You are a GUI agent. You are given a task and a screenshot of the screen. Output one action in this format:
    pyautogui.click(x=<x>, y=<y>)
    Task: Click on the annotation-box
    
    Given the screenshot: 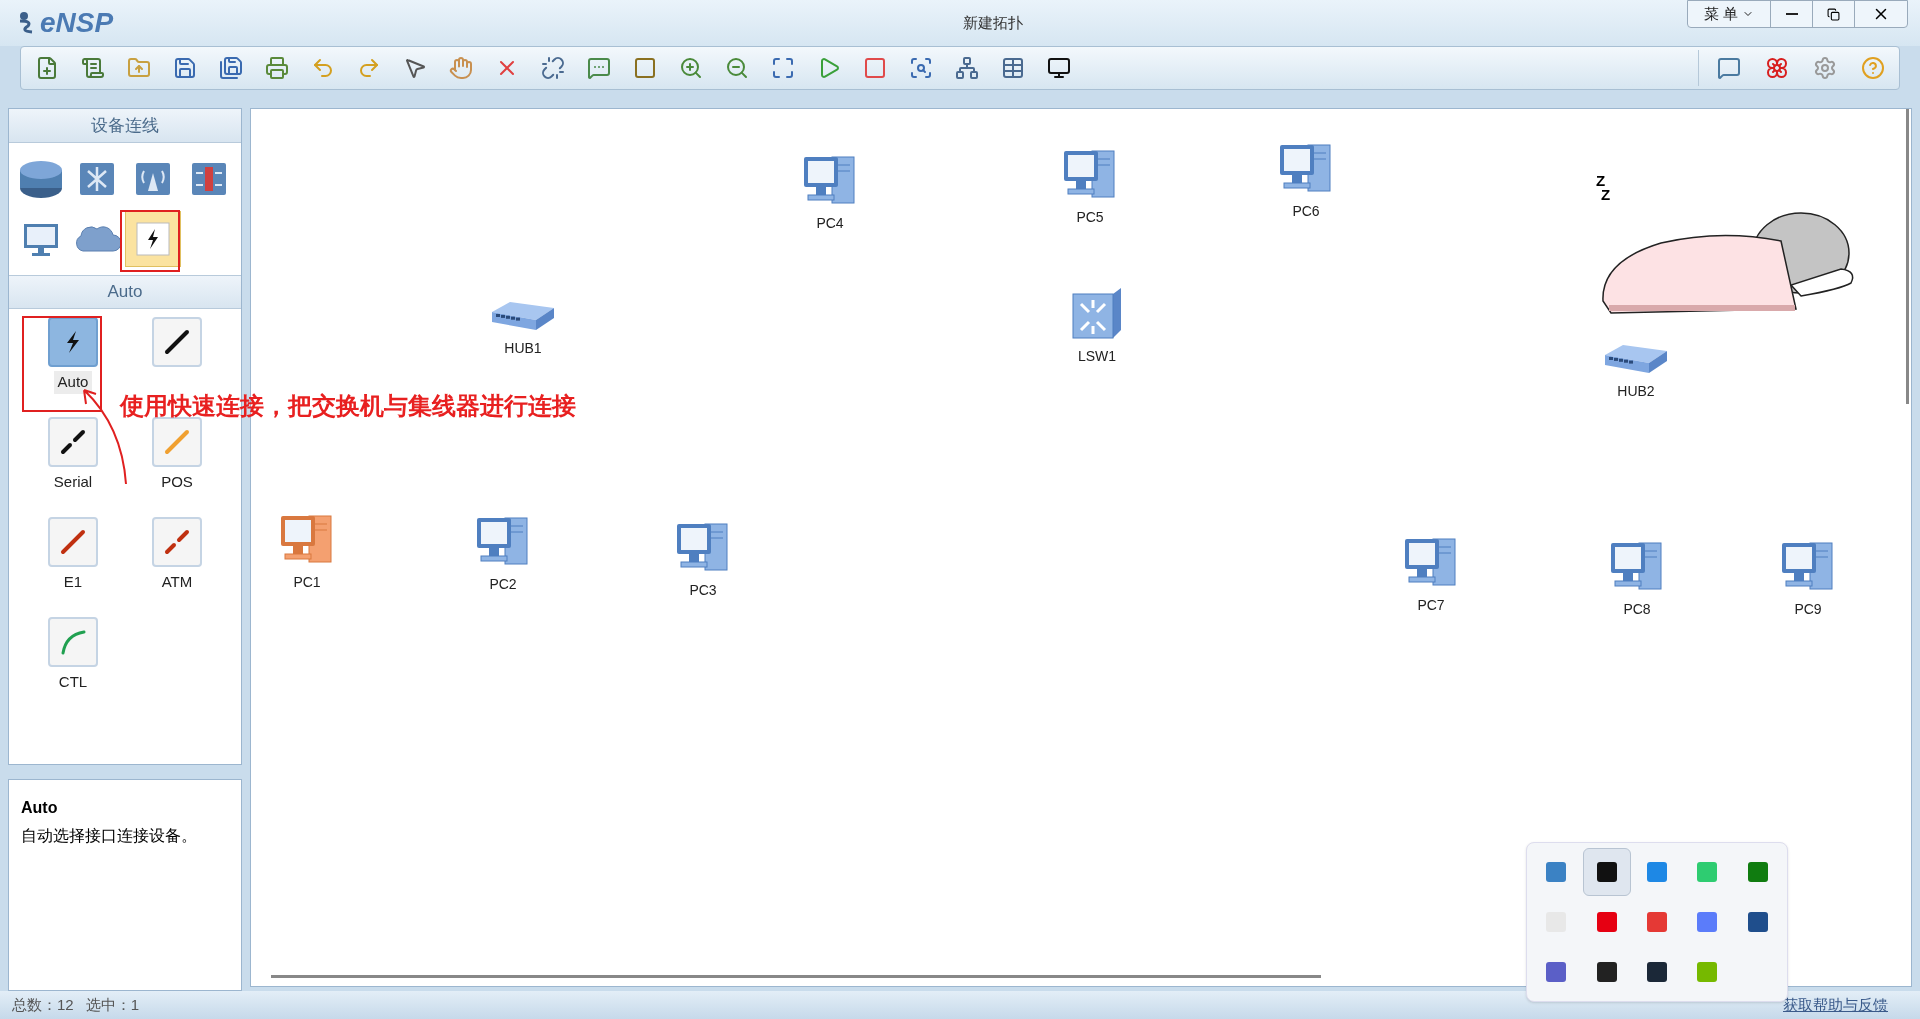 What is the action you would take?
    pyautogui.click(x=150, y=241)
    